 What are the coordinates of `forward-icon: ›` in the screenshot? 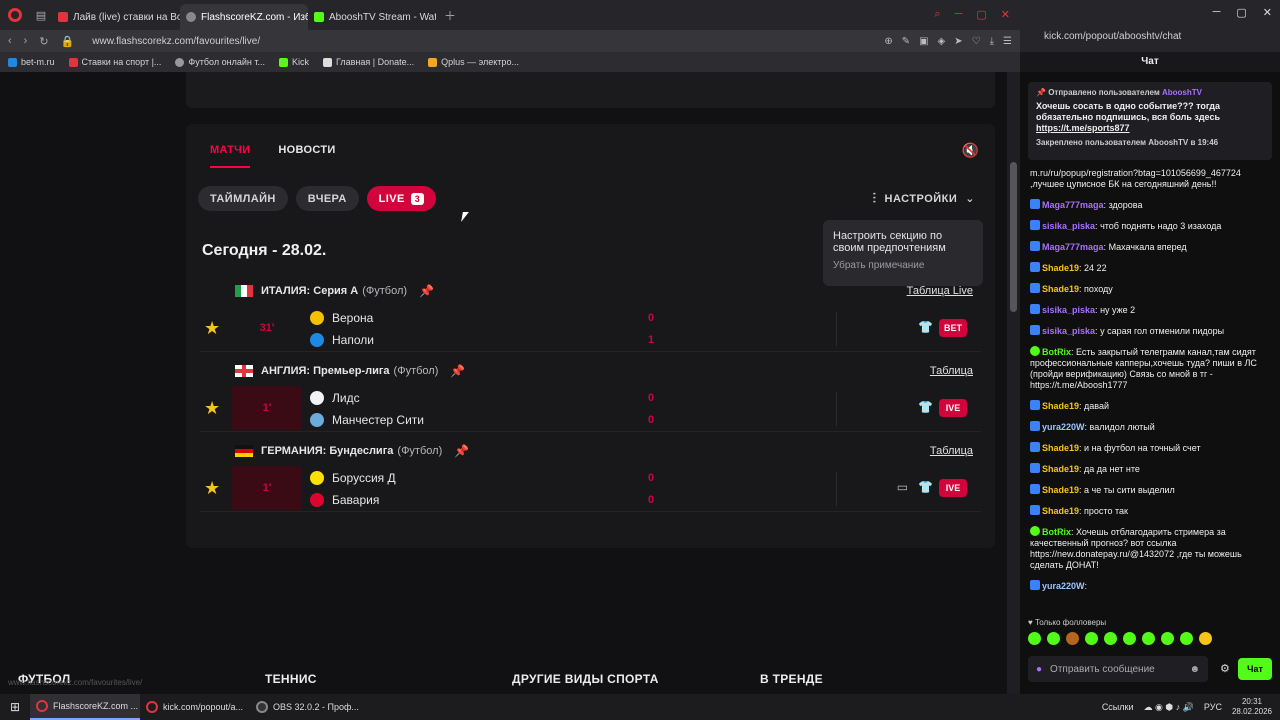 It's located at (26, 41).